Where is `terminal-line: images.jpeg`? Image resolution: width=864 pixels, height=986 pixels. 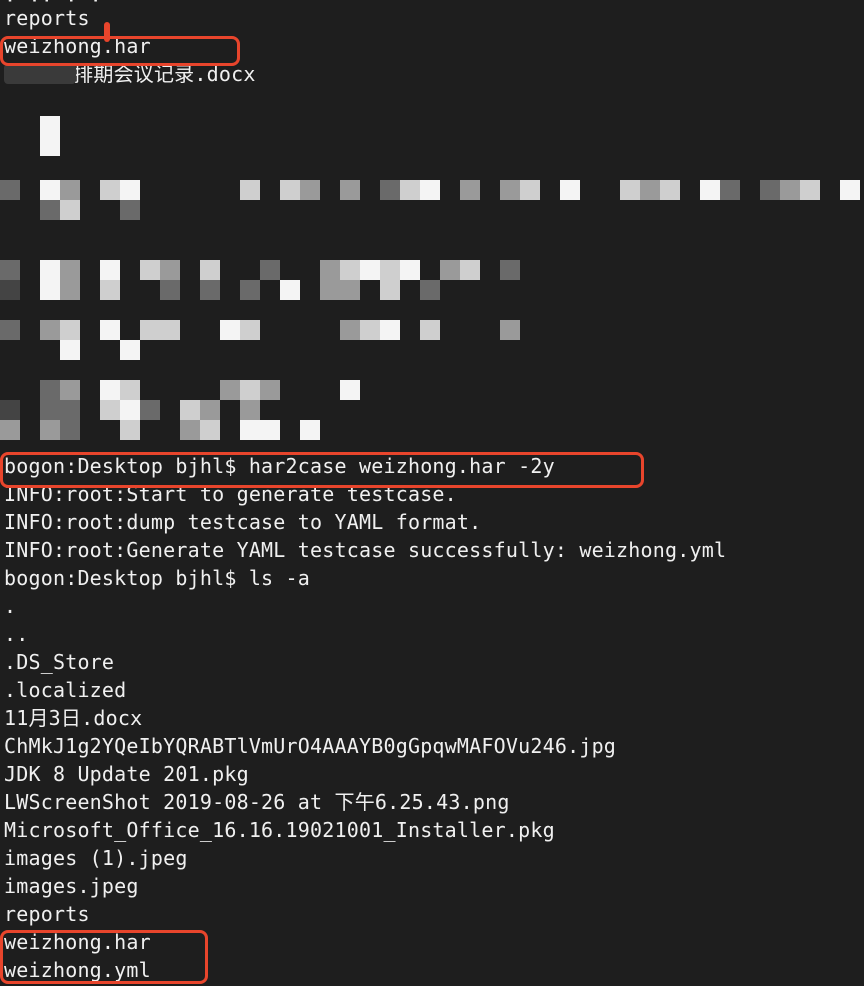
terminal-line: images.jpeg is located at coordinates (71, 886).